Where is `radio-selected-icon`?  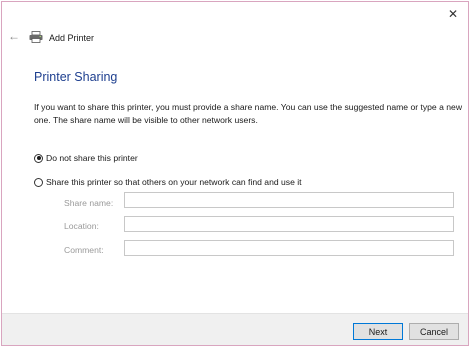
radio-selected-icon is located at coordinates (38, 158).